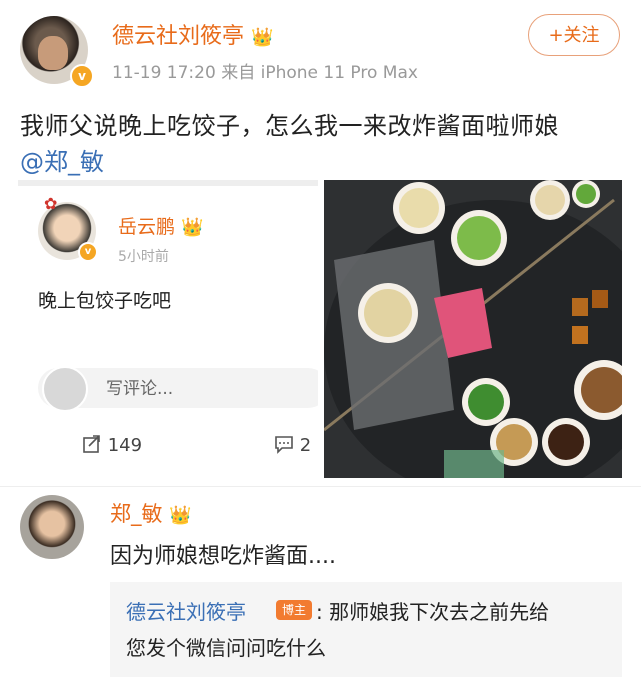 The width and height of the screenshot is (641, 677). What do you see at coordinates (319, 73) in the screenshot?
I see `post-source: 来自 iPhone 11 Pro Max` at bounding box center [319, 73].